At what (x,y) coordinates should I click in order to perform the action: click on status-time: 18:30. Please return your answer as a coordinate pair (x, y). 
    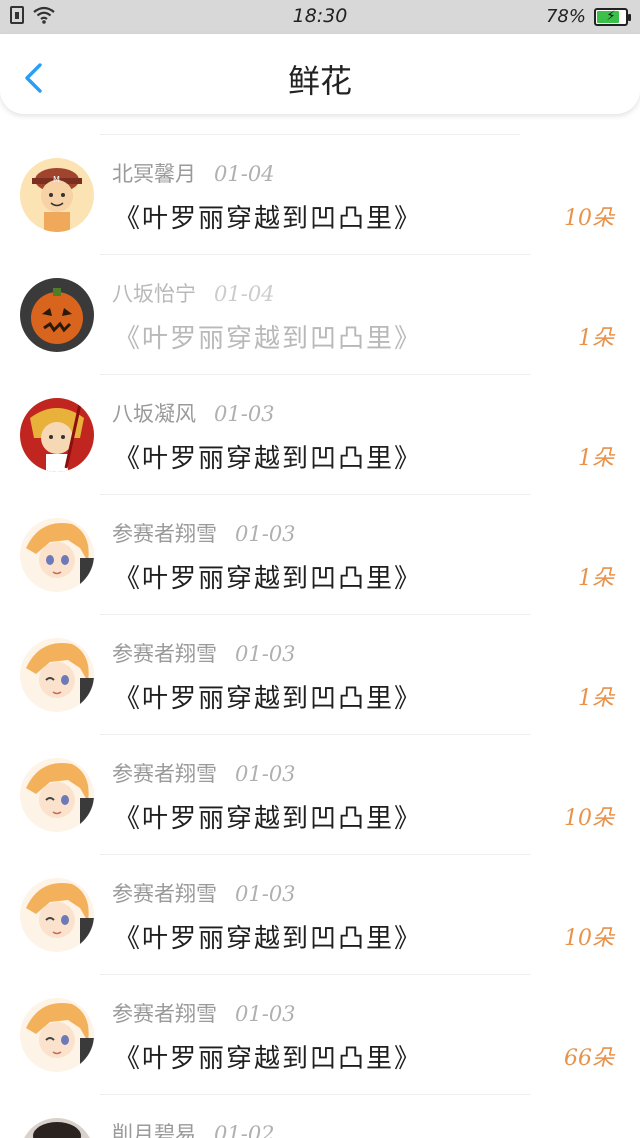
    Looking at the image, I should click on (320, 16).